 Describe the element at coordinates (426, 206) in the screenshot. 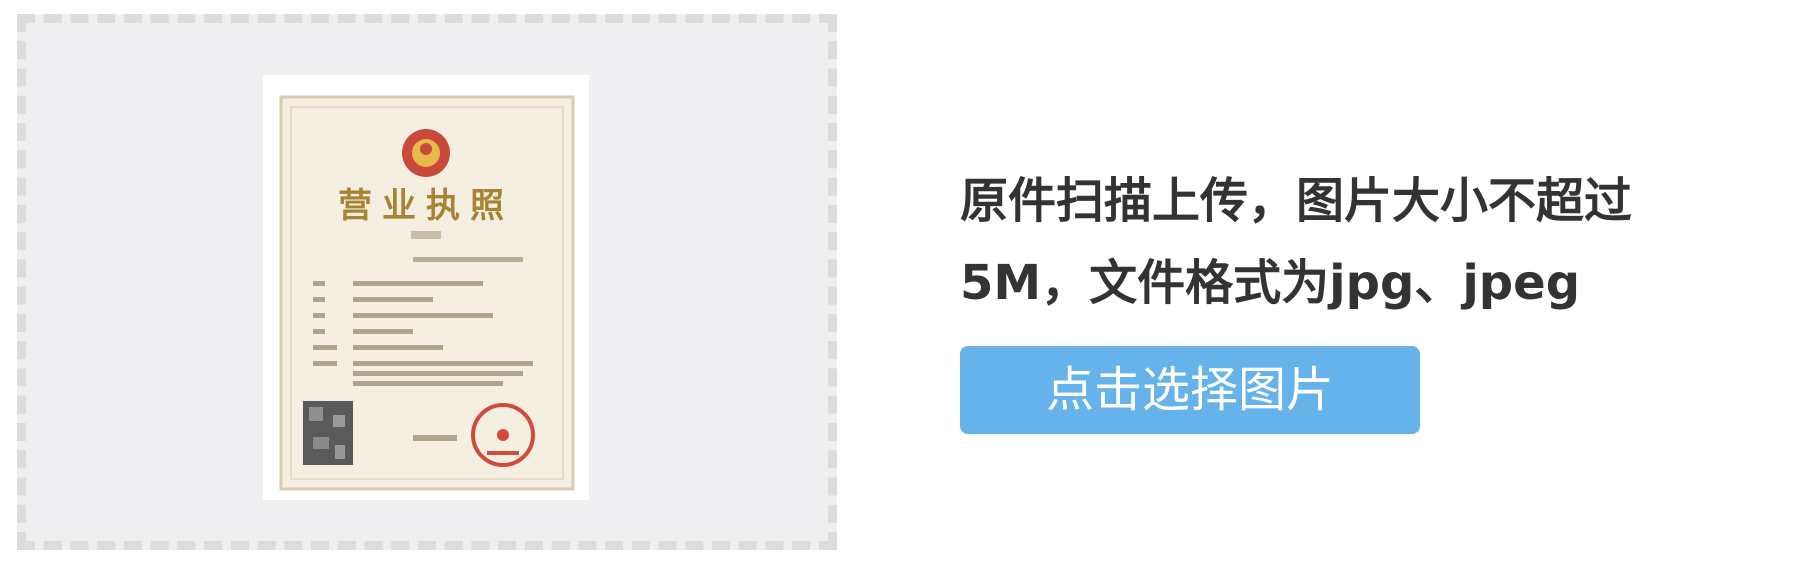

I see `license-title: 营业执照` at that location.